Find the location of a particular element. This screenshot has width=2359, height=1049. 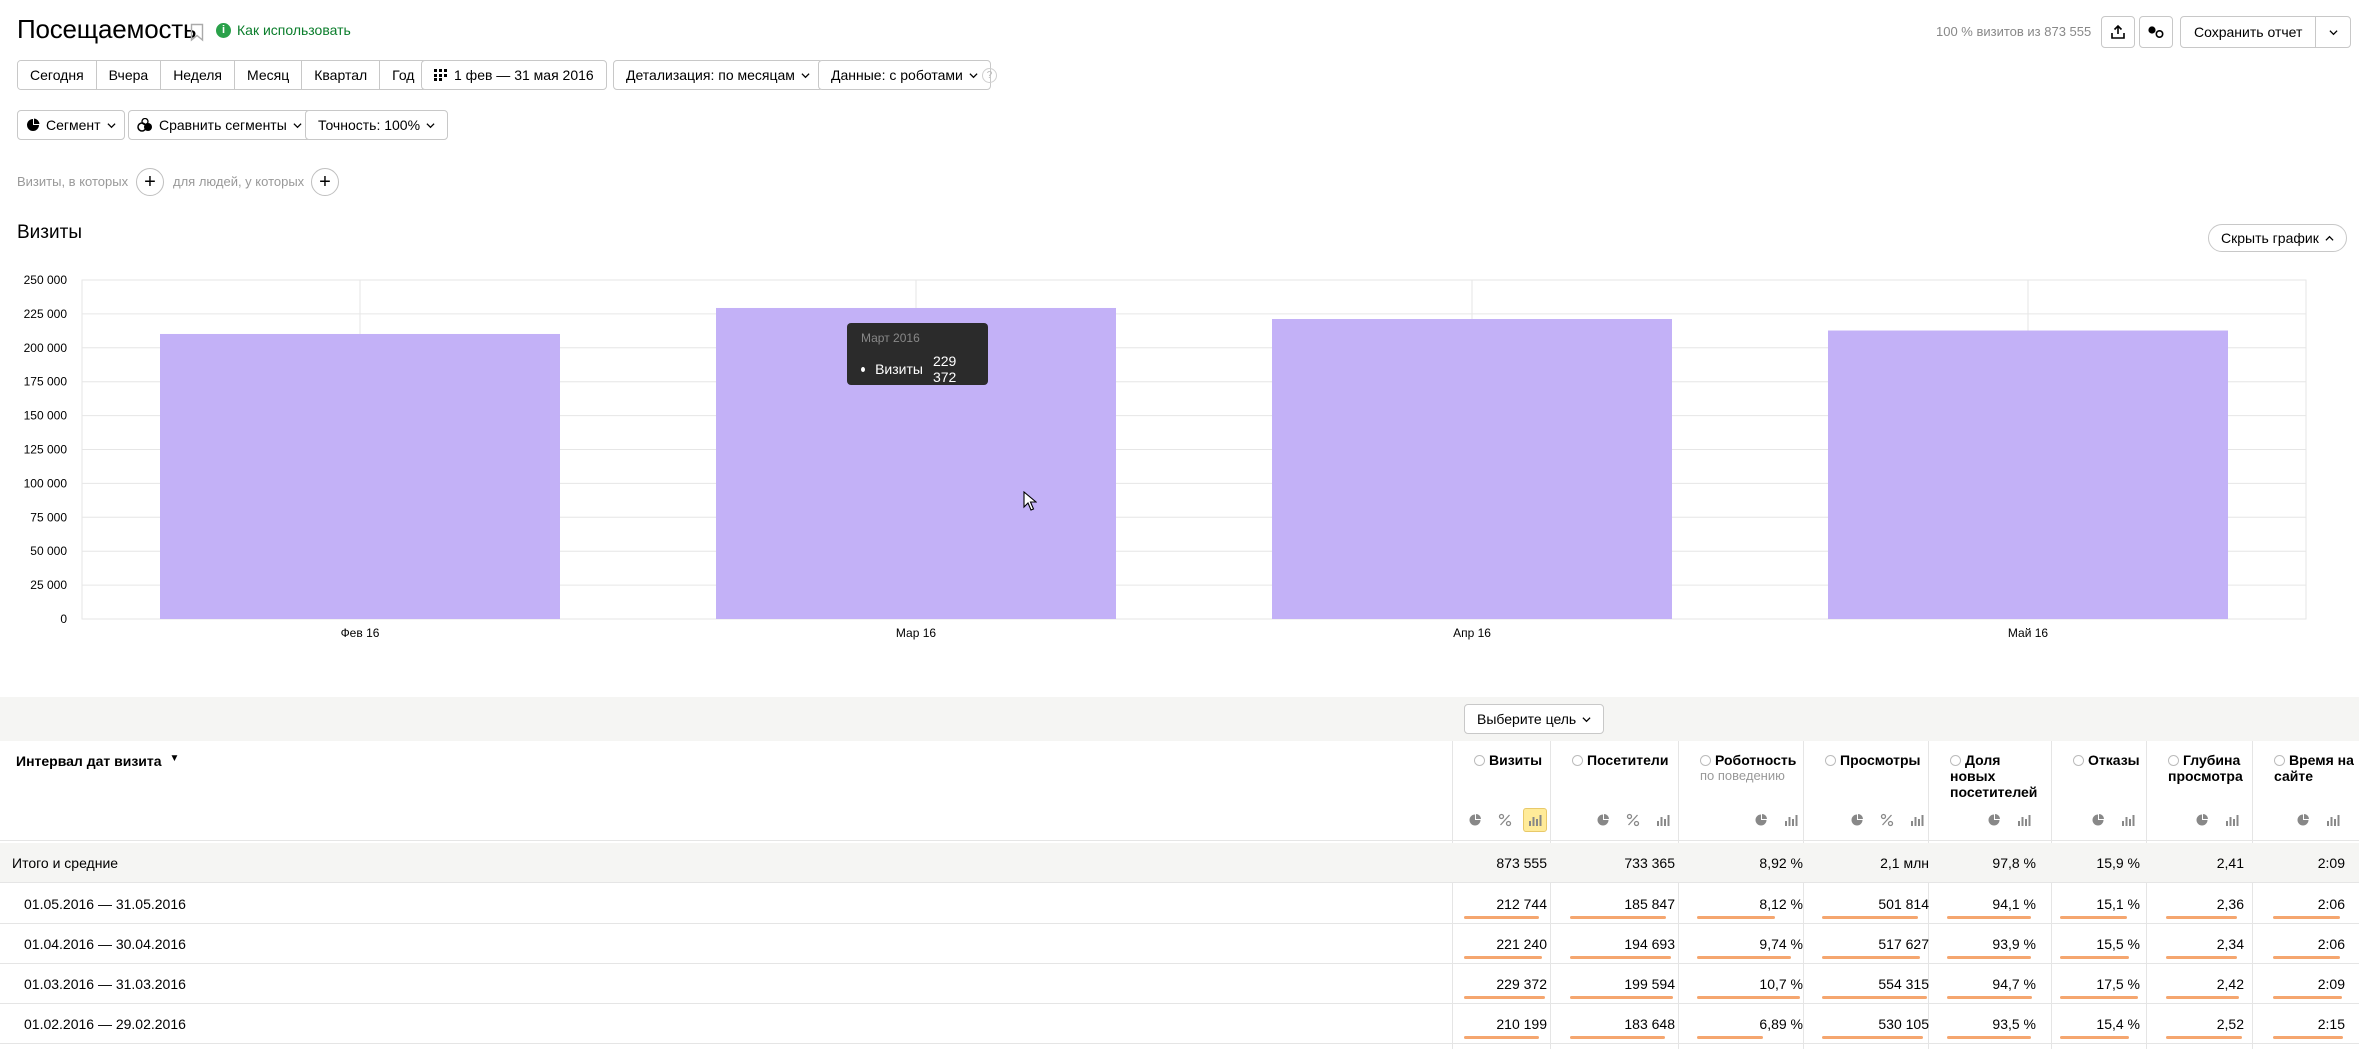

dimension-header: Интервал дат визита ▼ is located at coordinates (97, 761).